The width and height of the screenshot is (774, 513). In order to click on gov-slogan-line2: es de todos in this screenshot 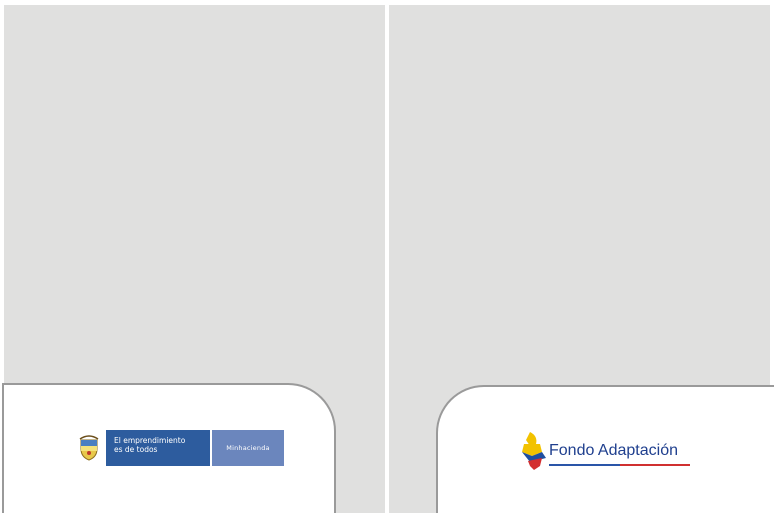, I will do `click(136, 449)`.